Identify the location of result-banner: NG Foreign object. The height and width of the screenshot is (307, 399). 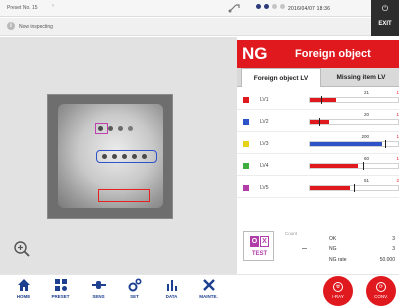
(318, 54).